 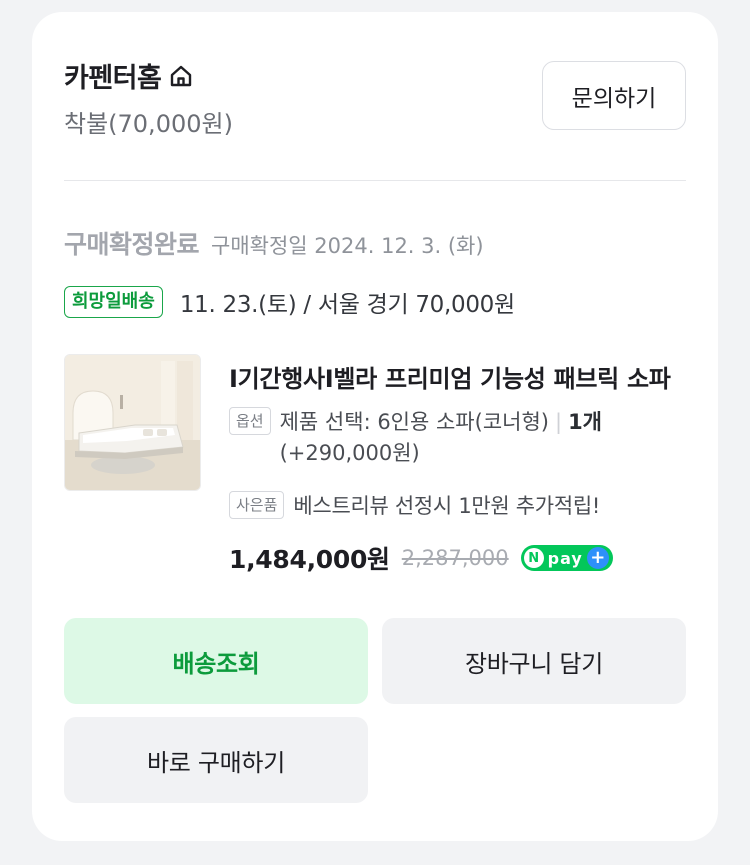 What do you see at coordinates (113, 302) in the screenshot?
I see `delivery-badge: 희망일배송` at bounding box center [113, 302].